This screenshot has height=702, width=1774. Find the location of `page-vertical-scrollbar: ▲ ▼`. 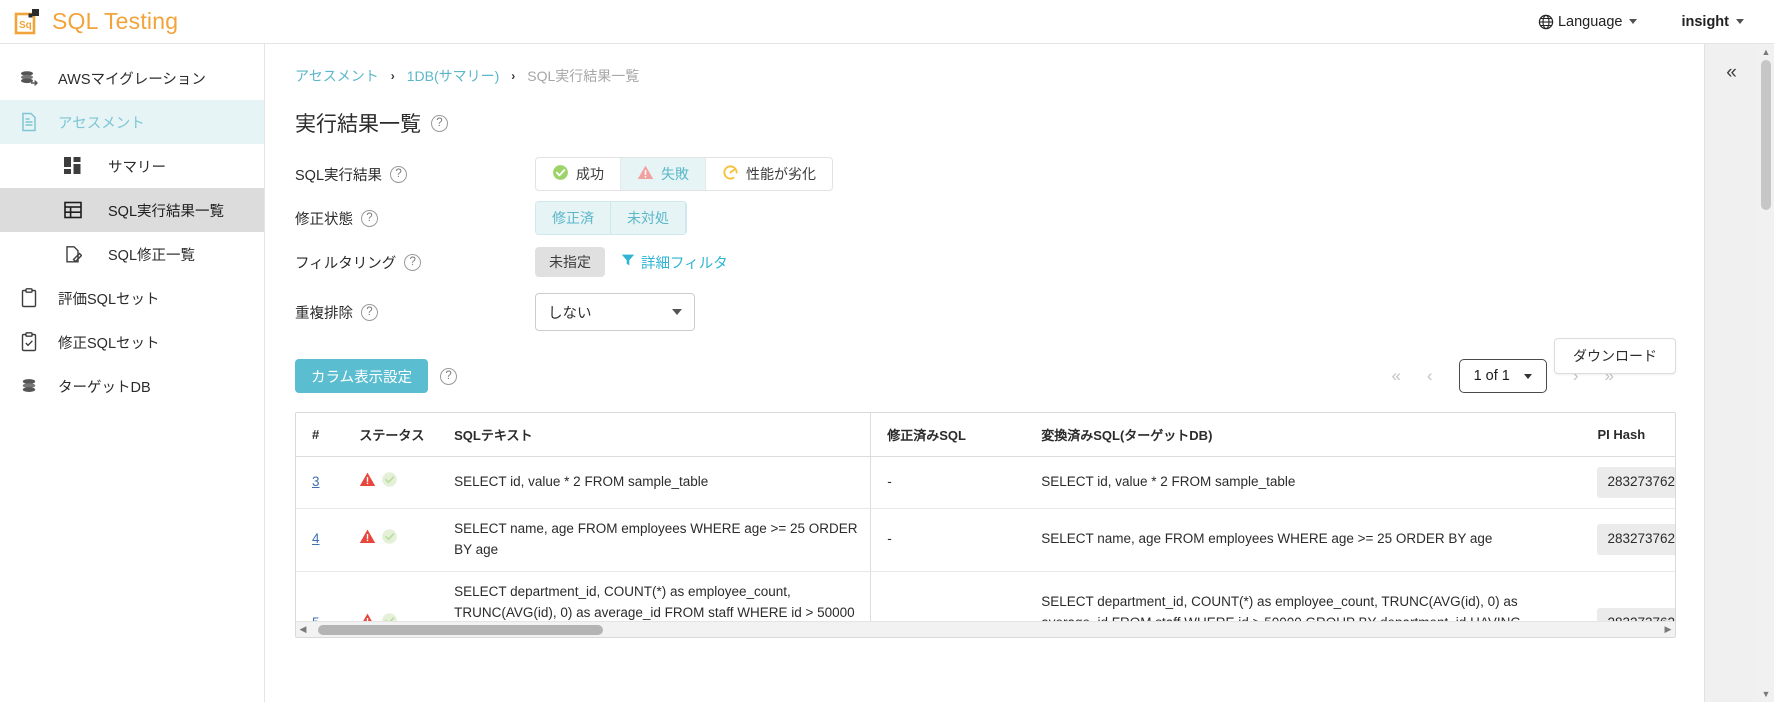

page-vertical-scrollbar: ▲ ▼ is located at coordinates (1766, 373).